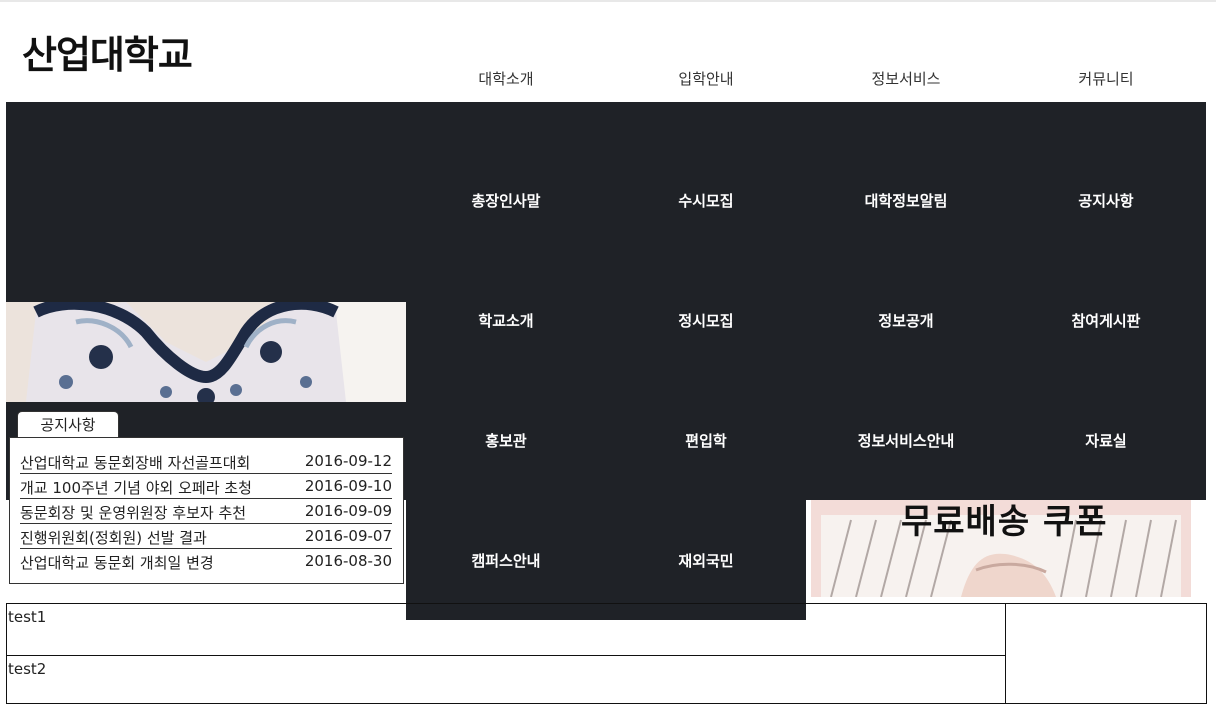  Describe the element at coordinates (113, 537) in the screenshot. I see `notice-title: 진행위원회(정회원) 선발 결과` at that location.